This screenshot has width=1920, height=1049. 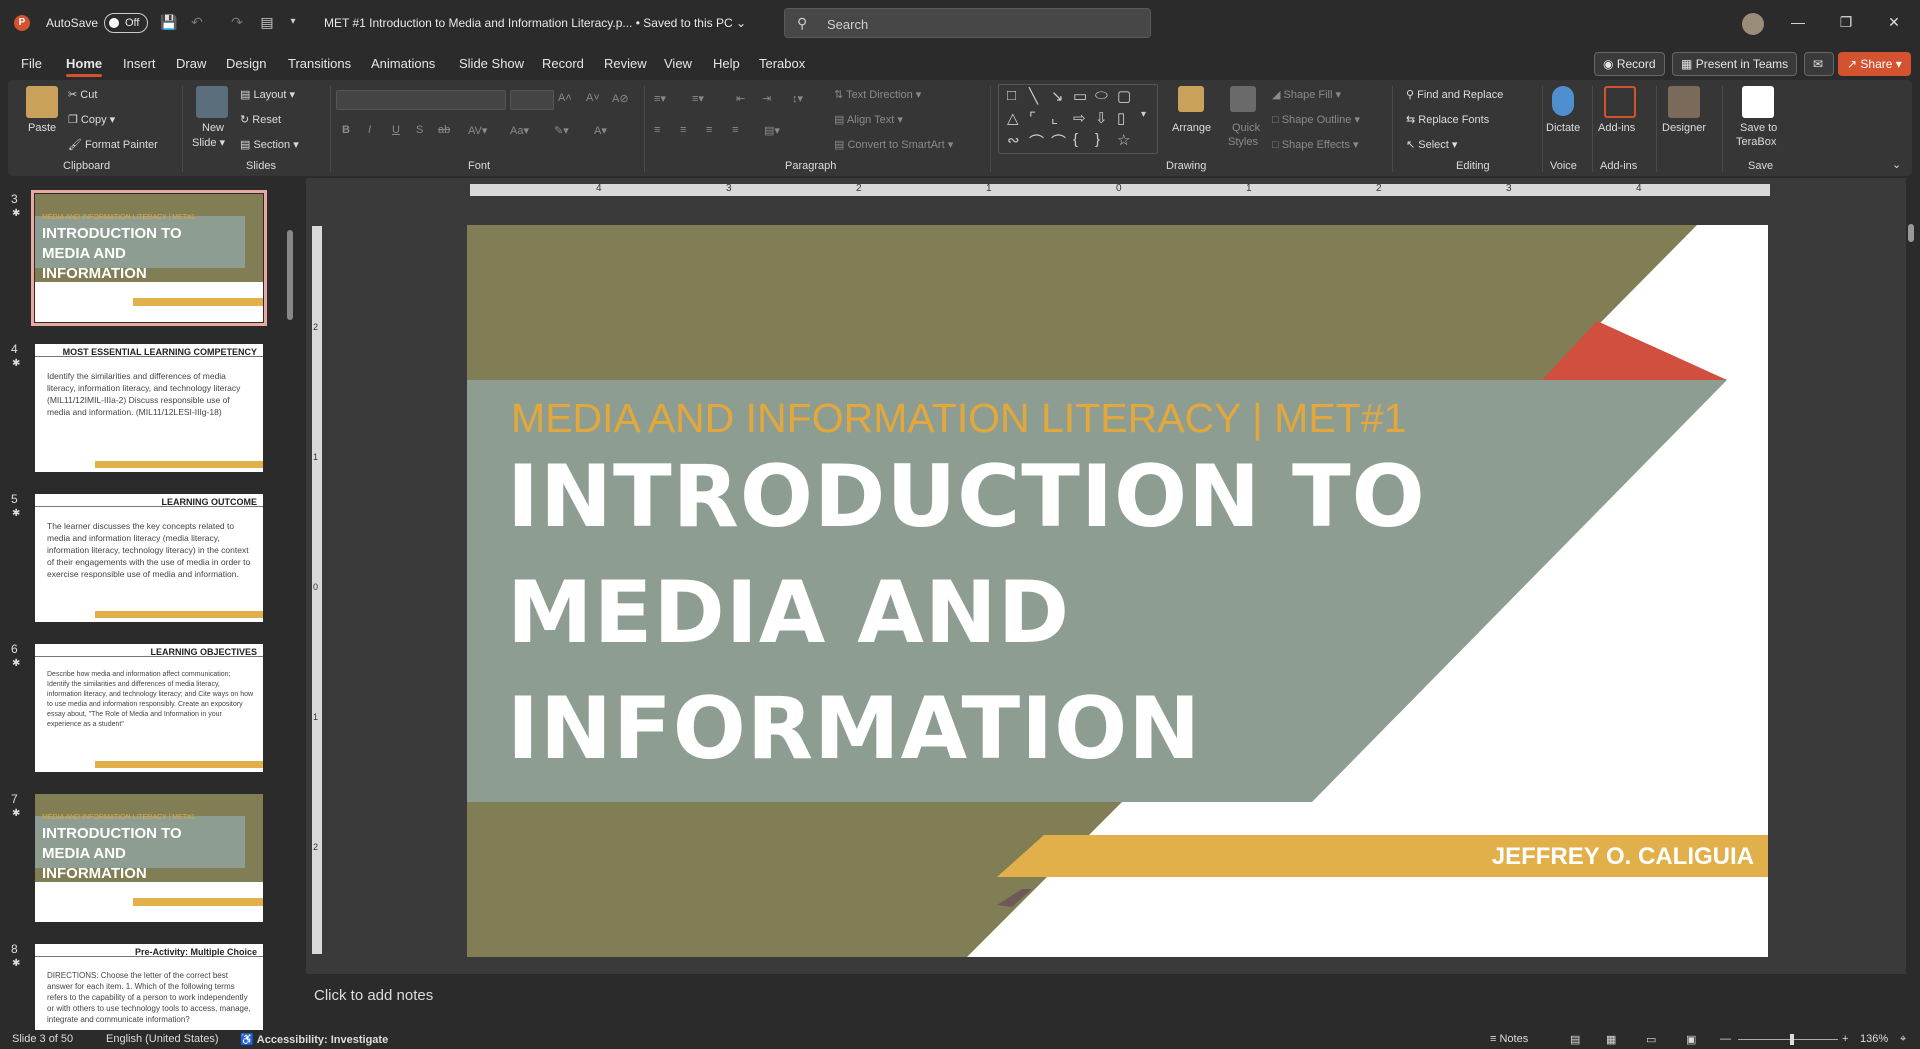 I want to click on new-slide-button-line2: Slide ▾, so click(x=208, y=142).